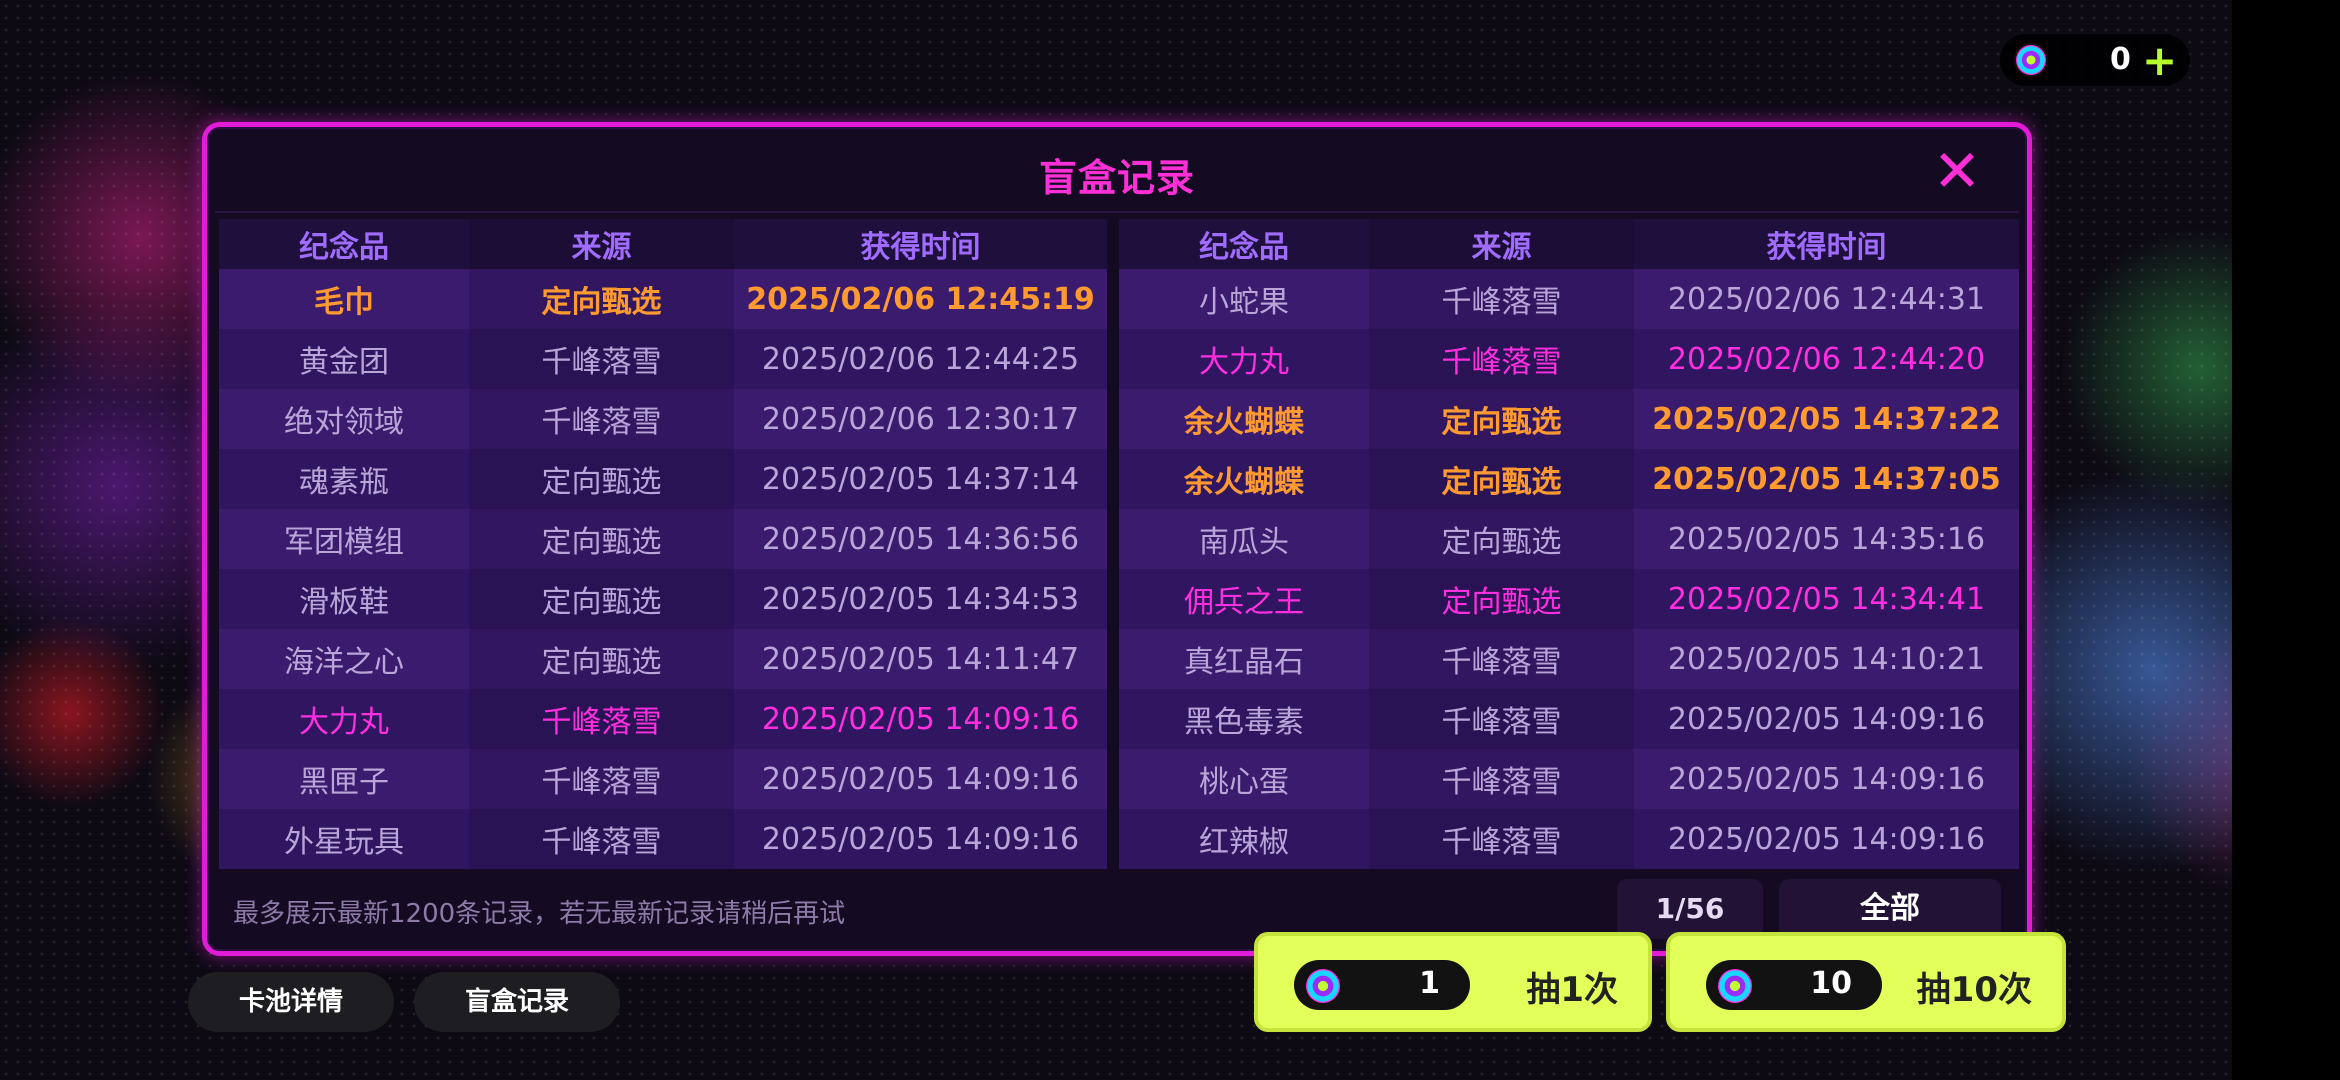 This screenshot has height=1080, width=2340. I want to click on table-row: 红辣椒 千峰落雪 2025/02/05 14:09:16, so click(1569, 839).